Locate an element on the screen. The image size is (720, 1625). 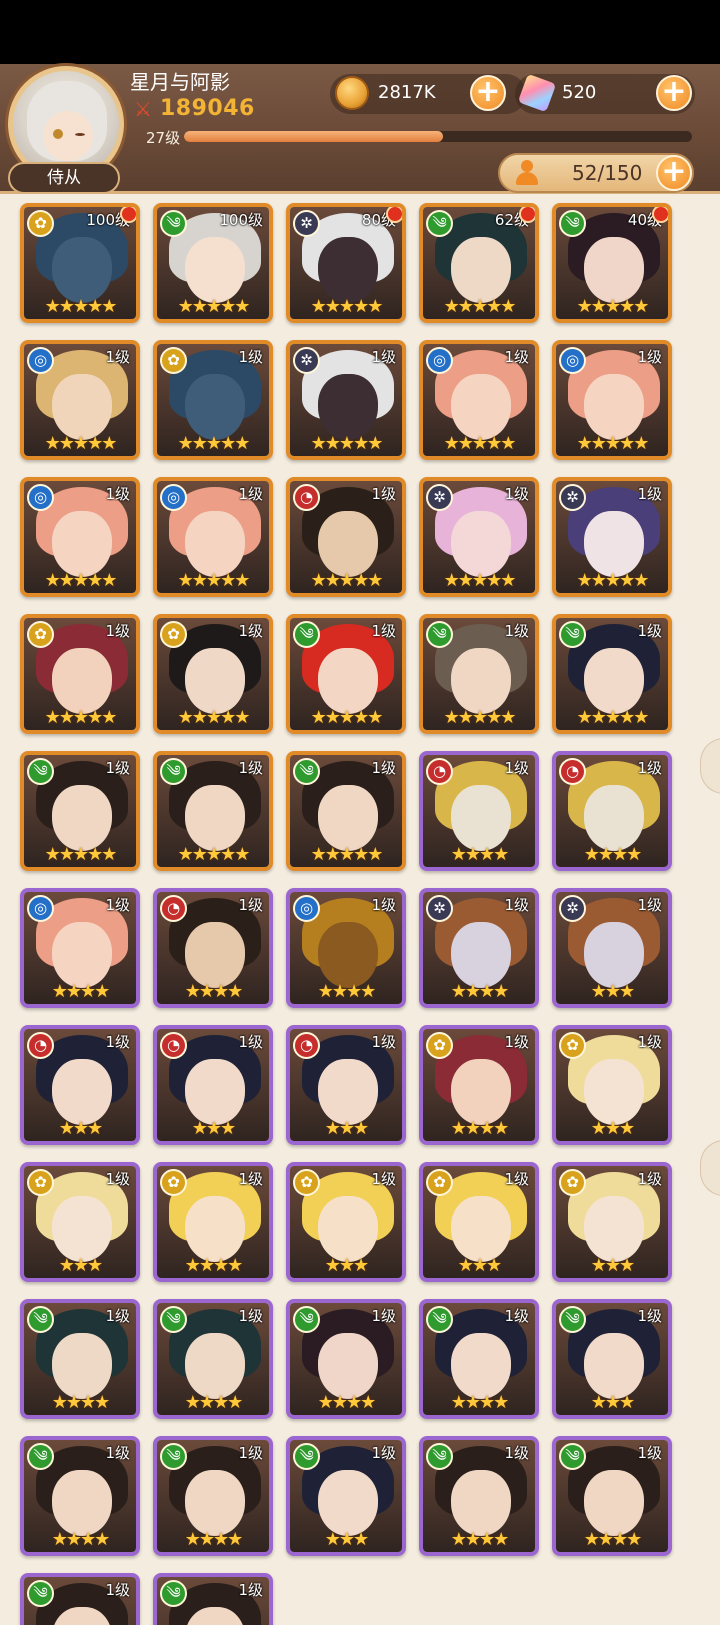
hero-card: ༄ 62级 ★★★★★ is located at coordinates (479, 263).